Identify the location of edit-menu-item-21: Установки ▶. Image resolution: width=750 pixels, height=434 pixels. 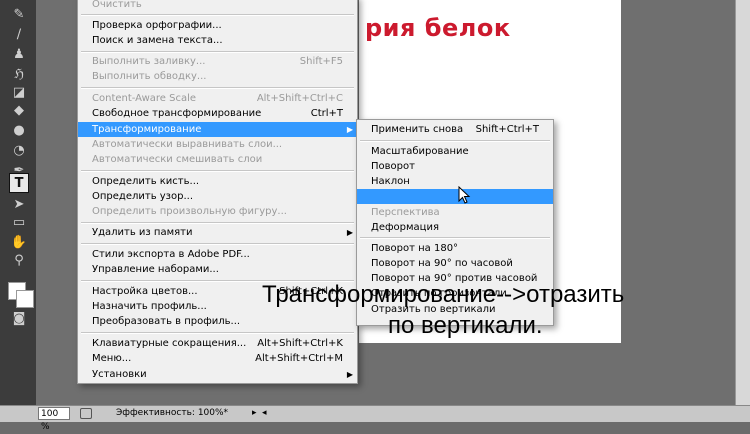
(217, 374).